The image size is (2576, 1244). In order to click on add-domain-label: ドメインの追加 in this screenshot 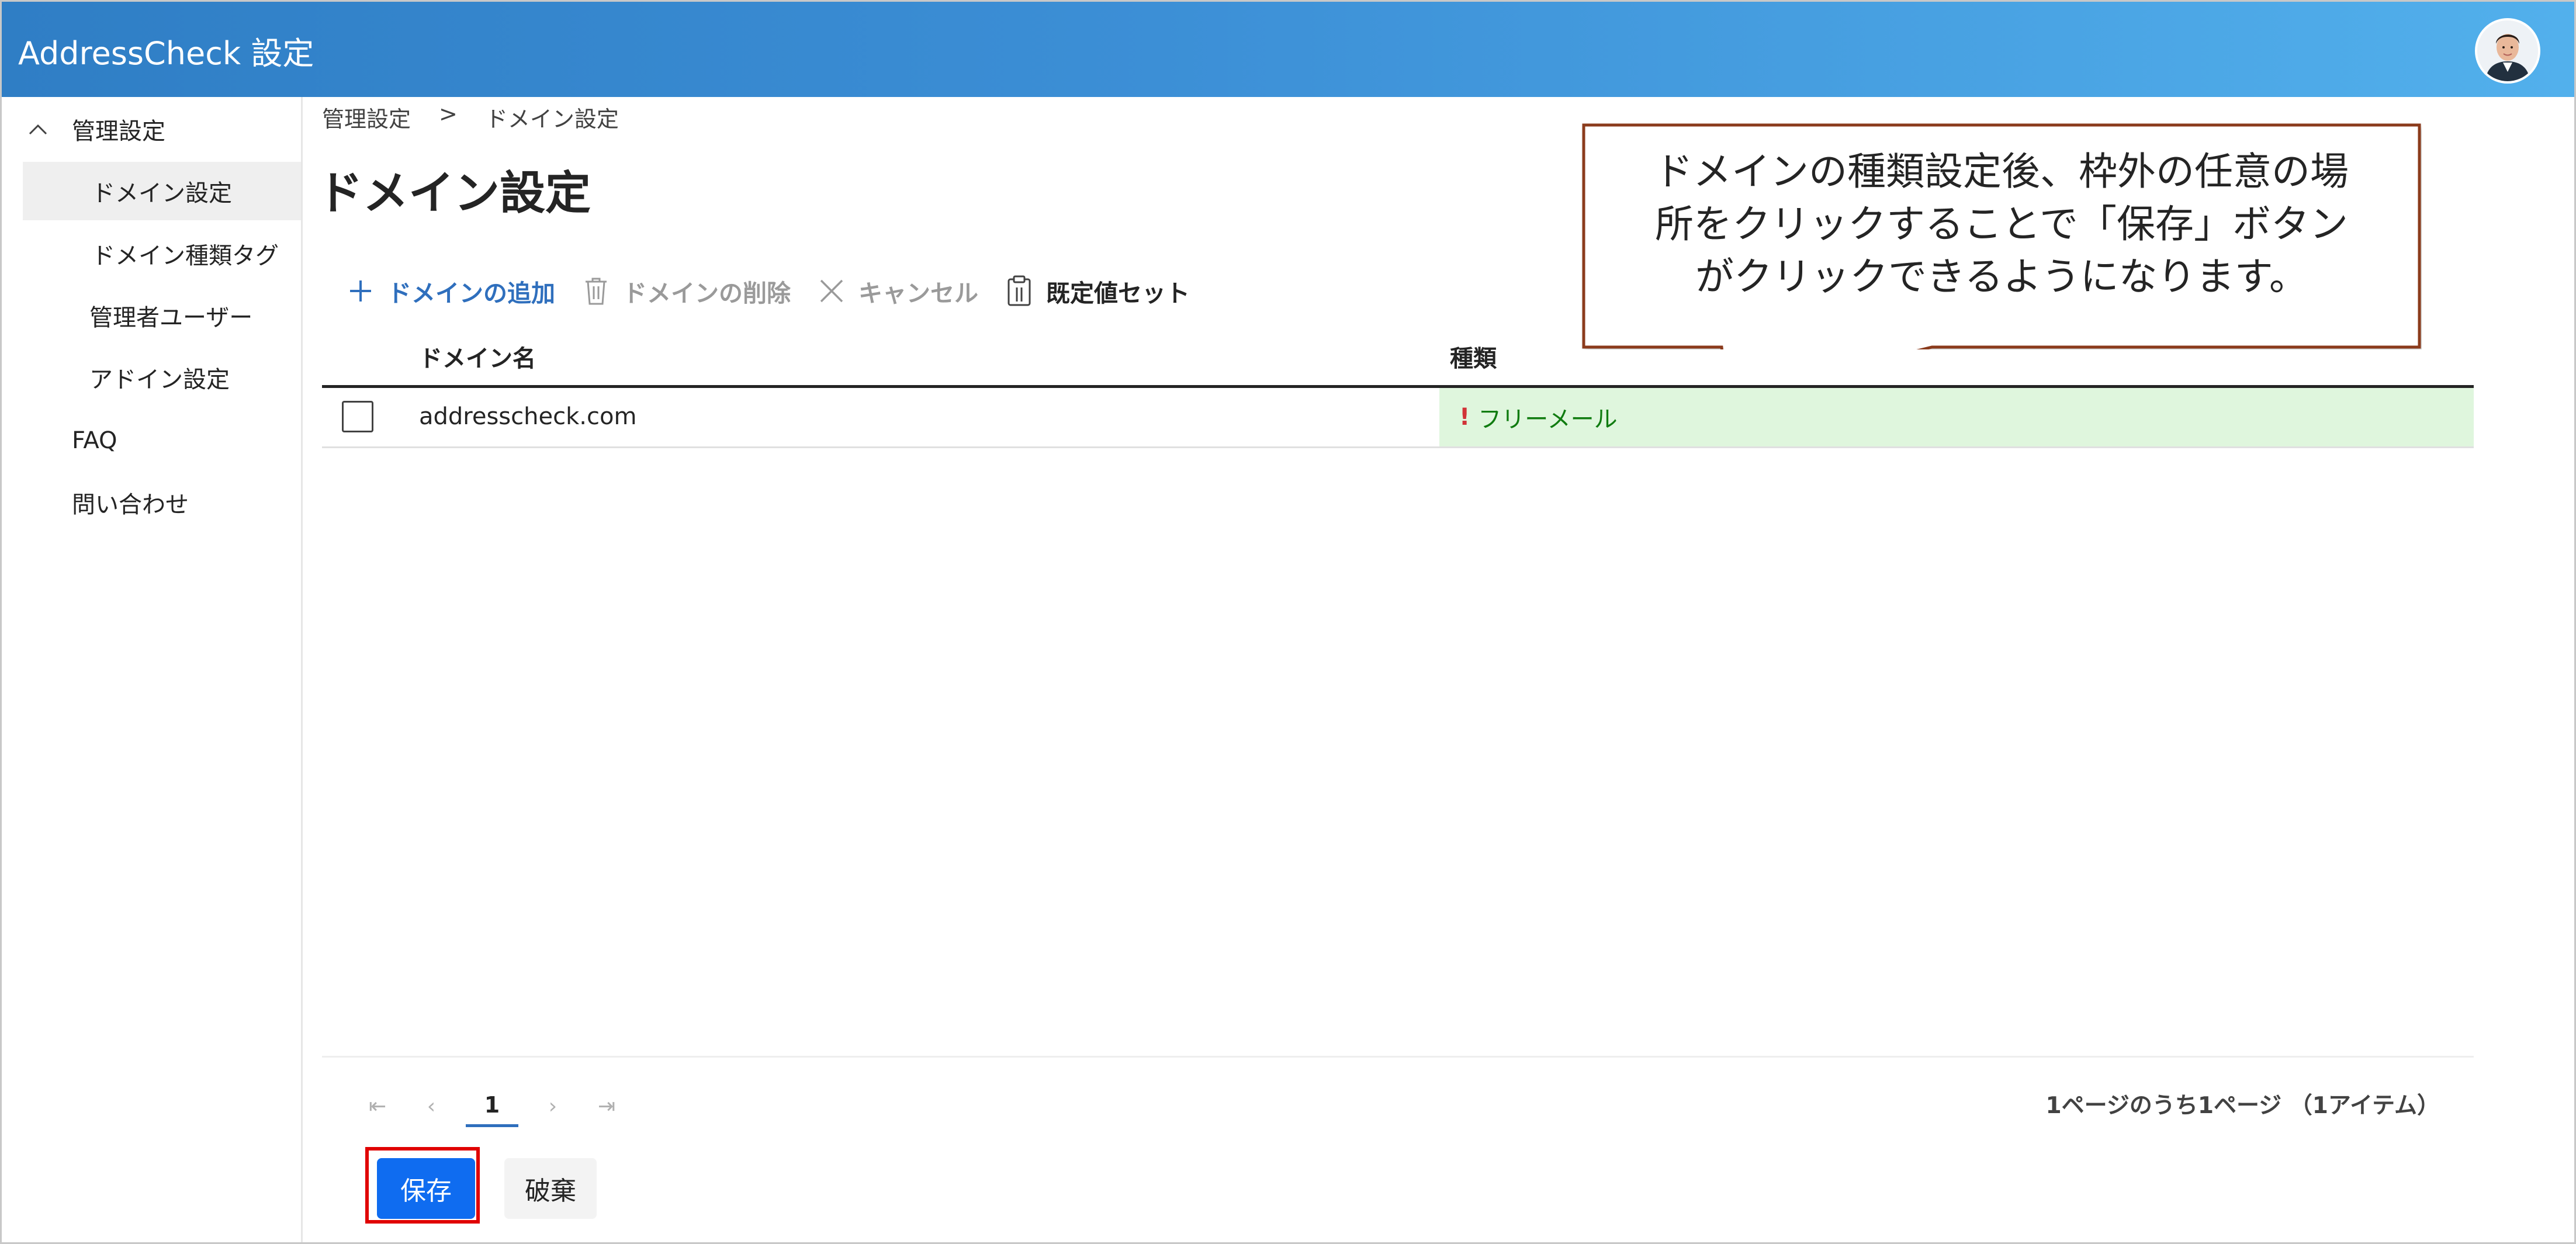, I will do `click(471, 293)`.